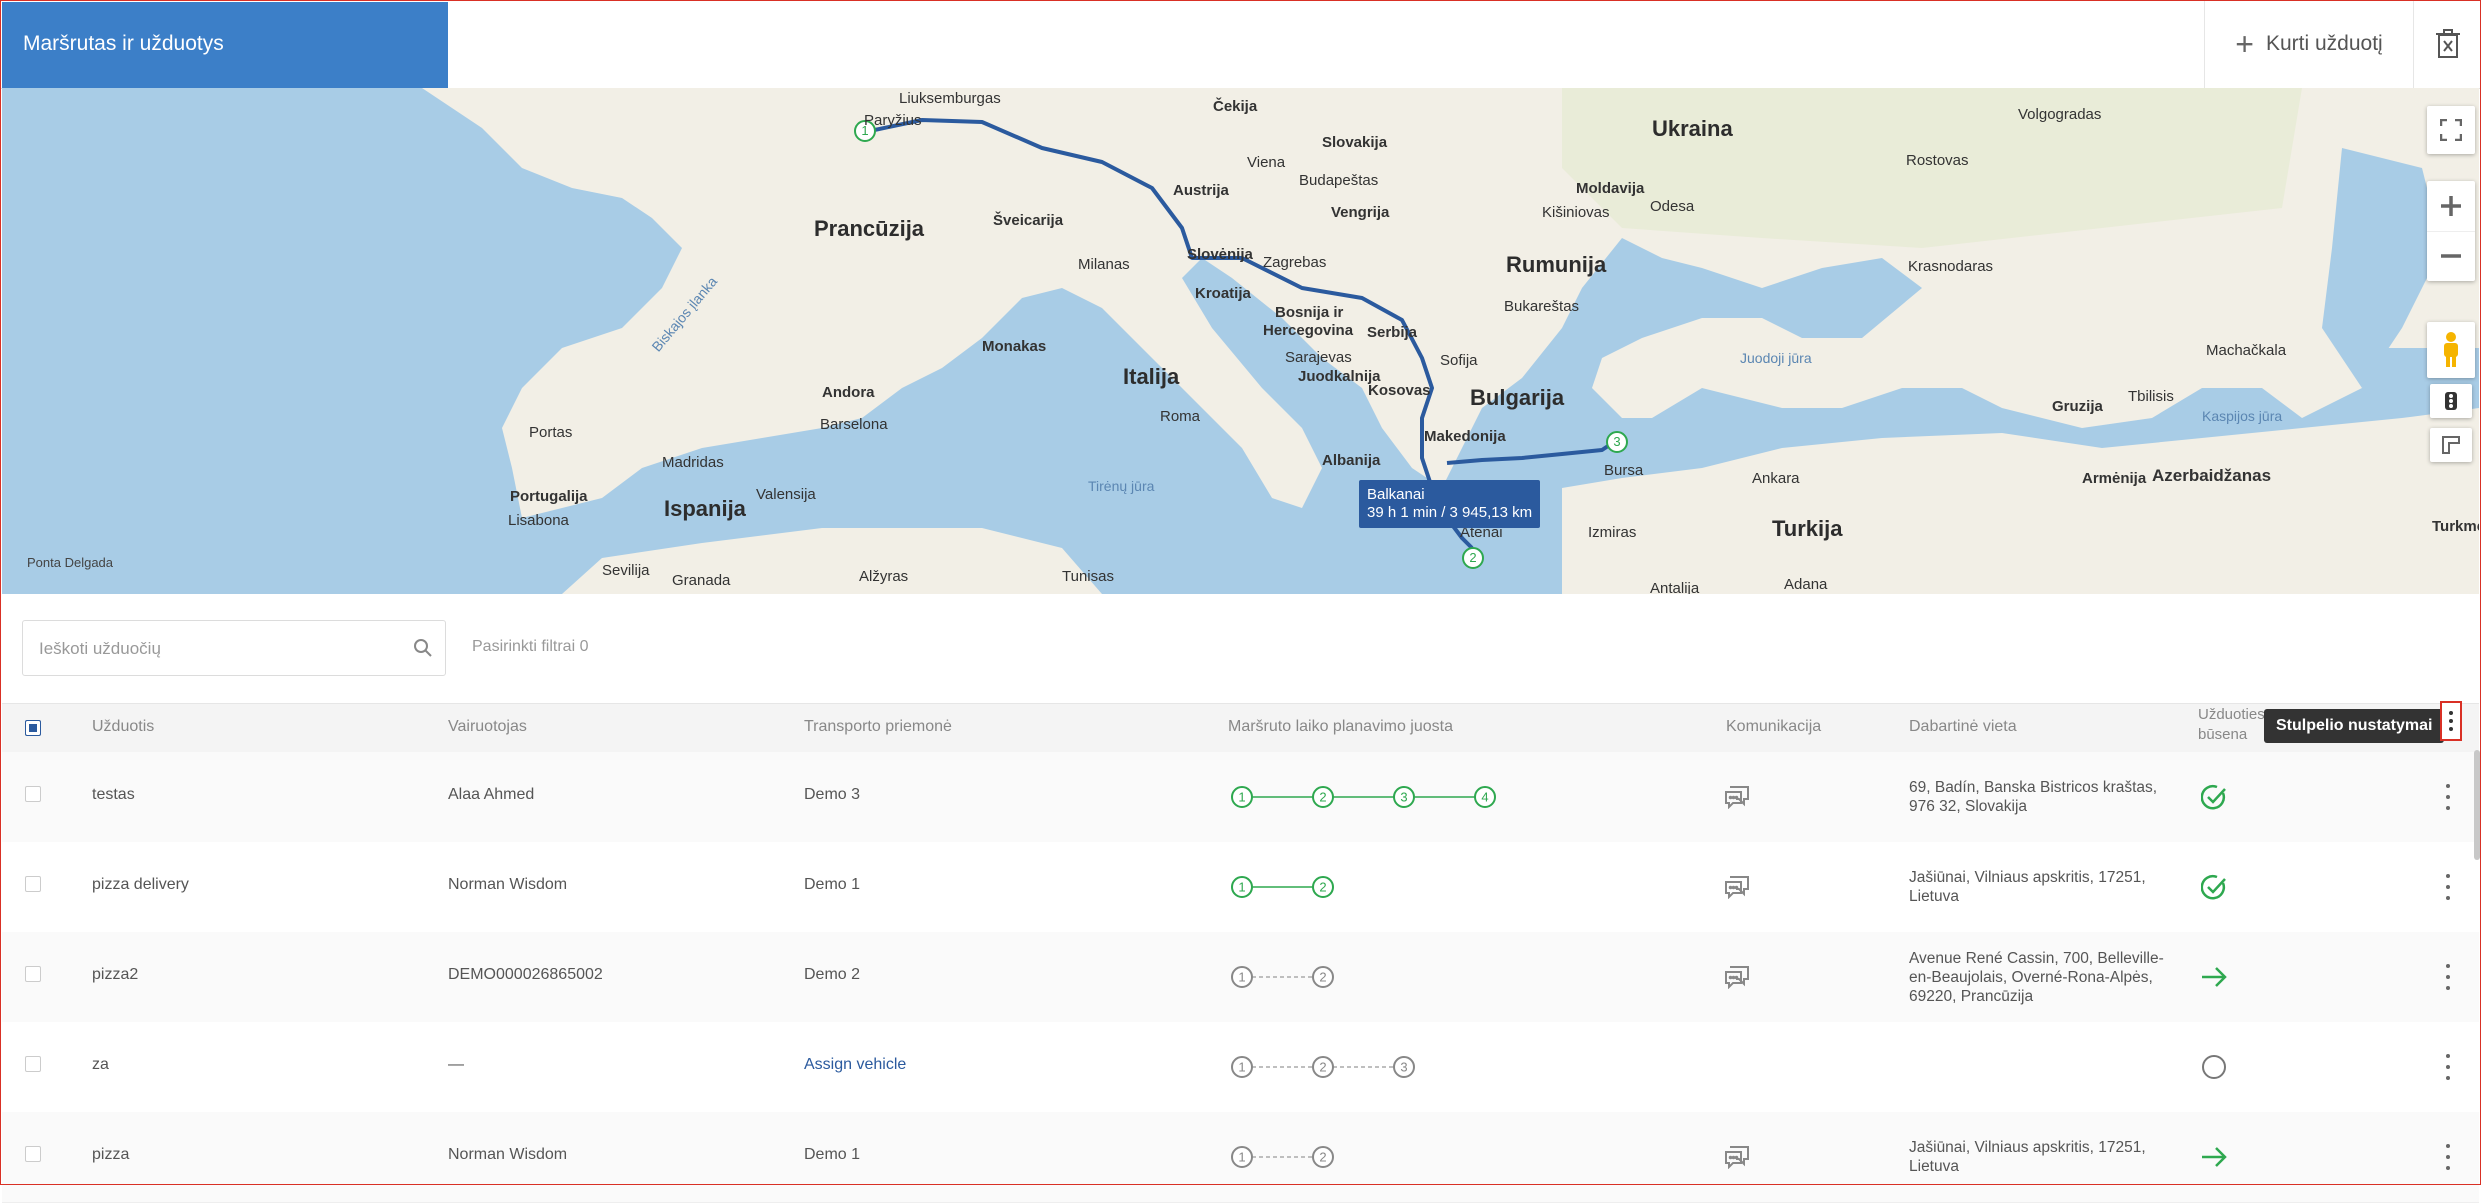 The image size is (2481, 1203). What do you see at coordinates (123, 43) in the screenshot?
I see `page-title: Maršrutas ir užduotys` at bounding box center [123, 43].